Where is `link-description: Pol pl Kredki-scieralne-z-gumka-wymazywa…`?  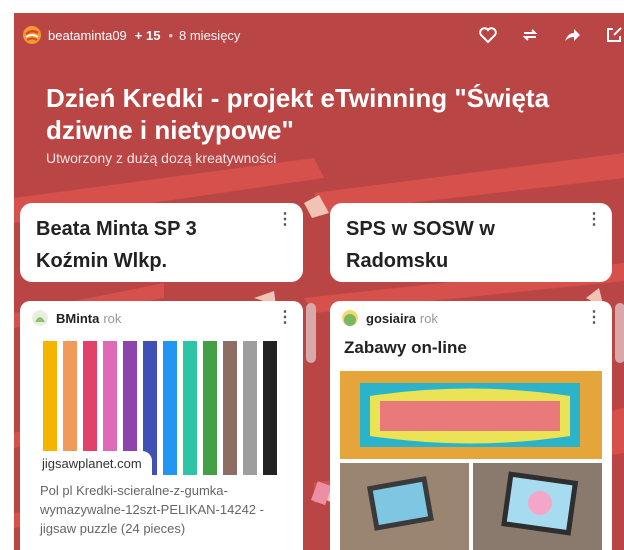
link-description: Pol pl Kredki-scieralne-z-gumka-wymazywa… is located at coordinates (152, 509).